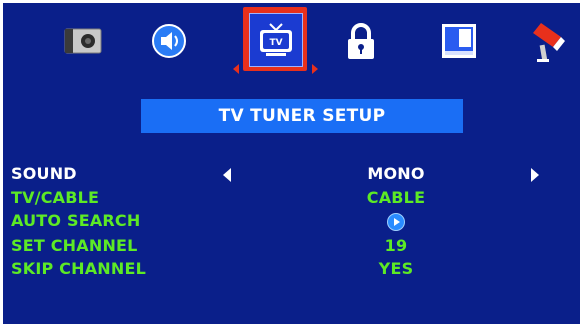 This screenshot has width=583, height=327. What do you see at coordinates (83, 40) in the screenshot?
I see `camera-icon` at bounding box center [83, 40].